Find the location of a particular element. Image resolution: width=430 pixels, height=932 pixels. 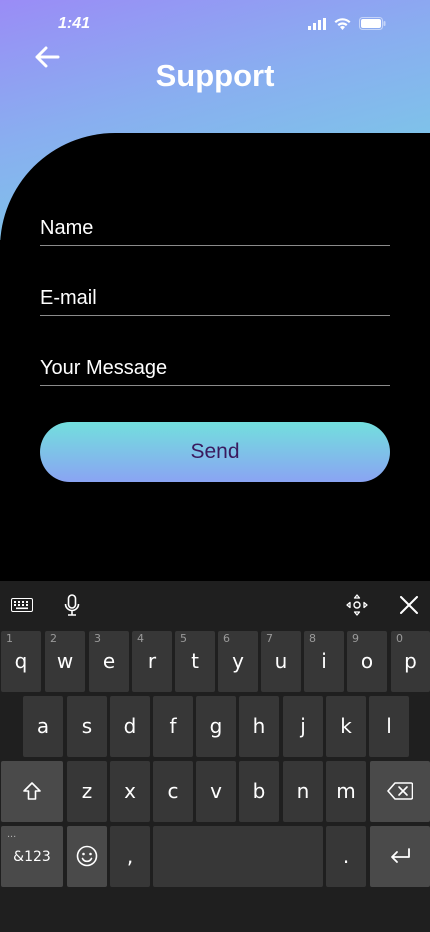

name-field-label: Name is located at coordinates (67, 228).